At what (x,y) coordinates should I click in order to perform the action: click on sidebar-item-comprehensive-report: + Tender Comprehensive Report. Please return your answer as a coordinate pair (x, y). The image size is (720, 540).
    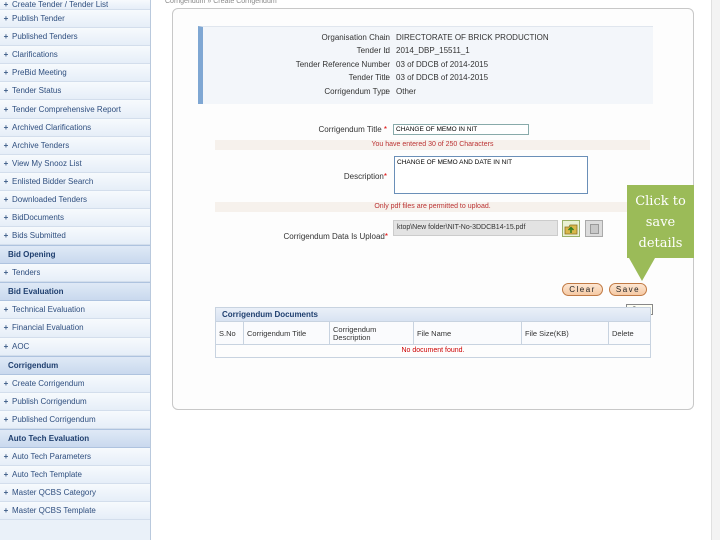
    Looking at the image, I should click on (75, 109).